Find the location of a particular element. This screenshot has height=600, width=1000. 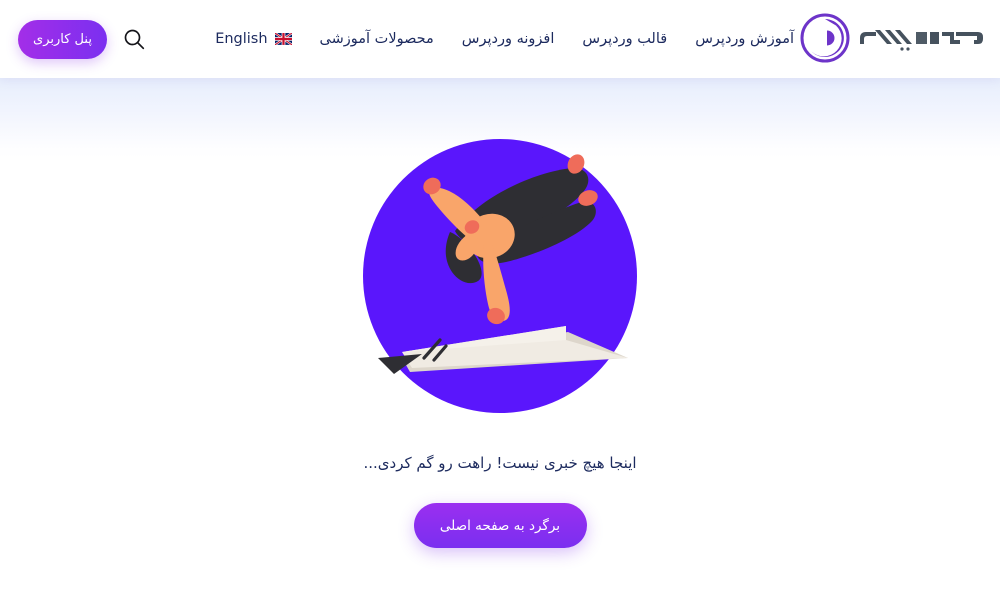

site-logo is located at coordinates (893, 38).